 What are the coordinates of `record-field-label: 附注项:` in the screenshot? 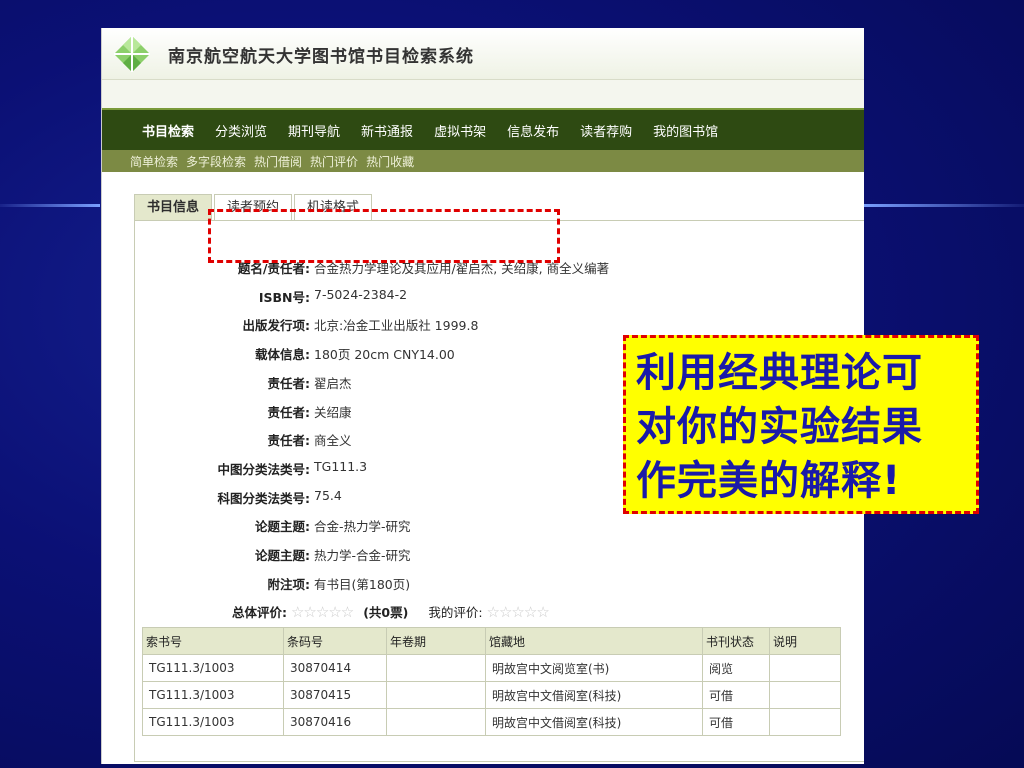 It's located at (289, 584).